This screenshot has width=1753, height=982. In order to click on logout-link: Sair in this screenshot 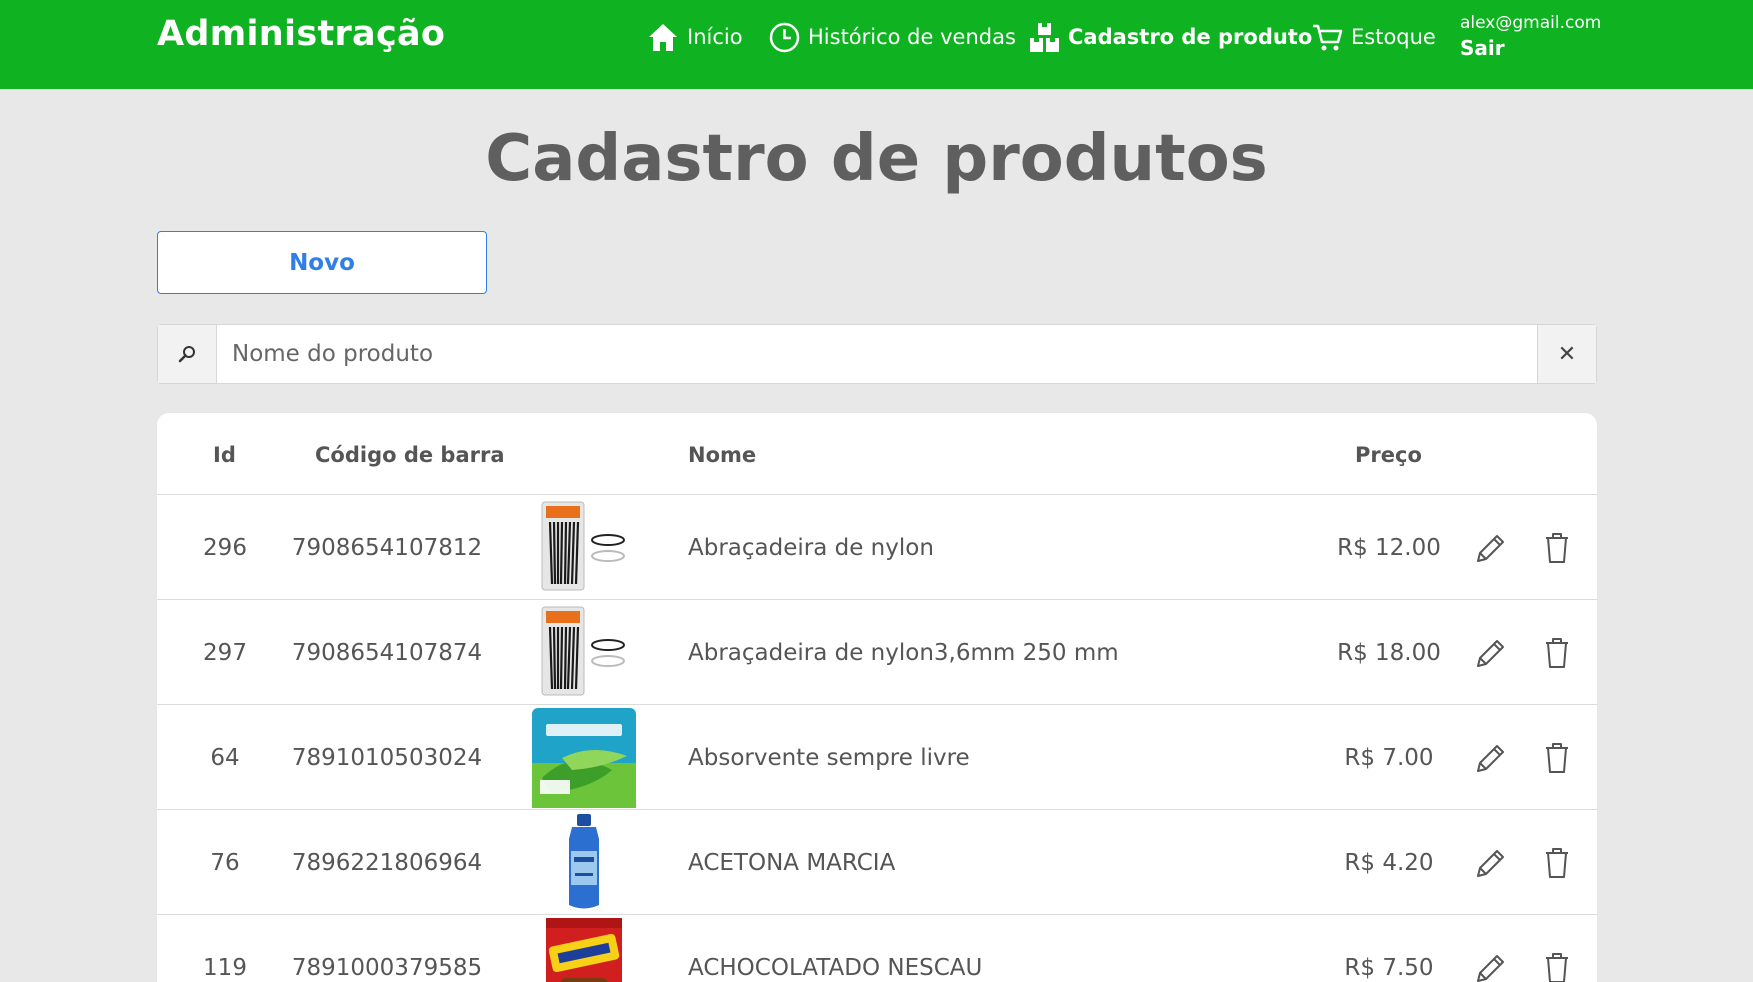, I will do `click(1530, 48)`.